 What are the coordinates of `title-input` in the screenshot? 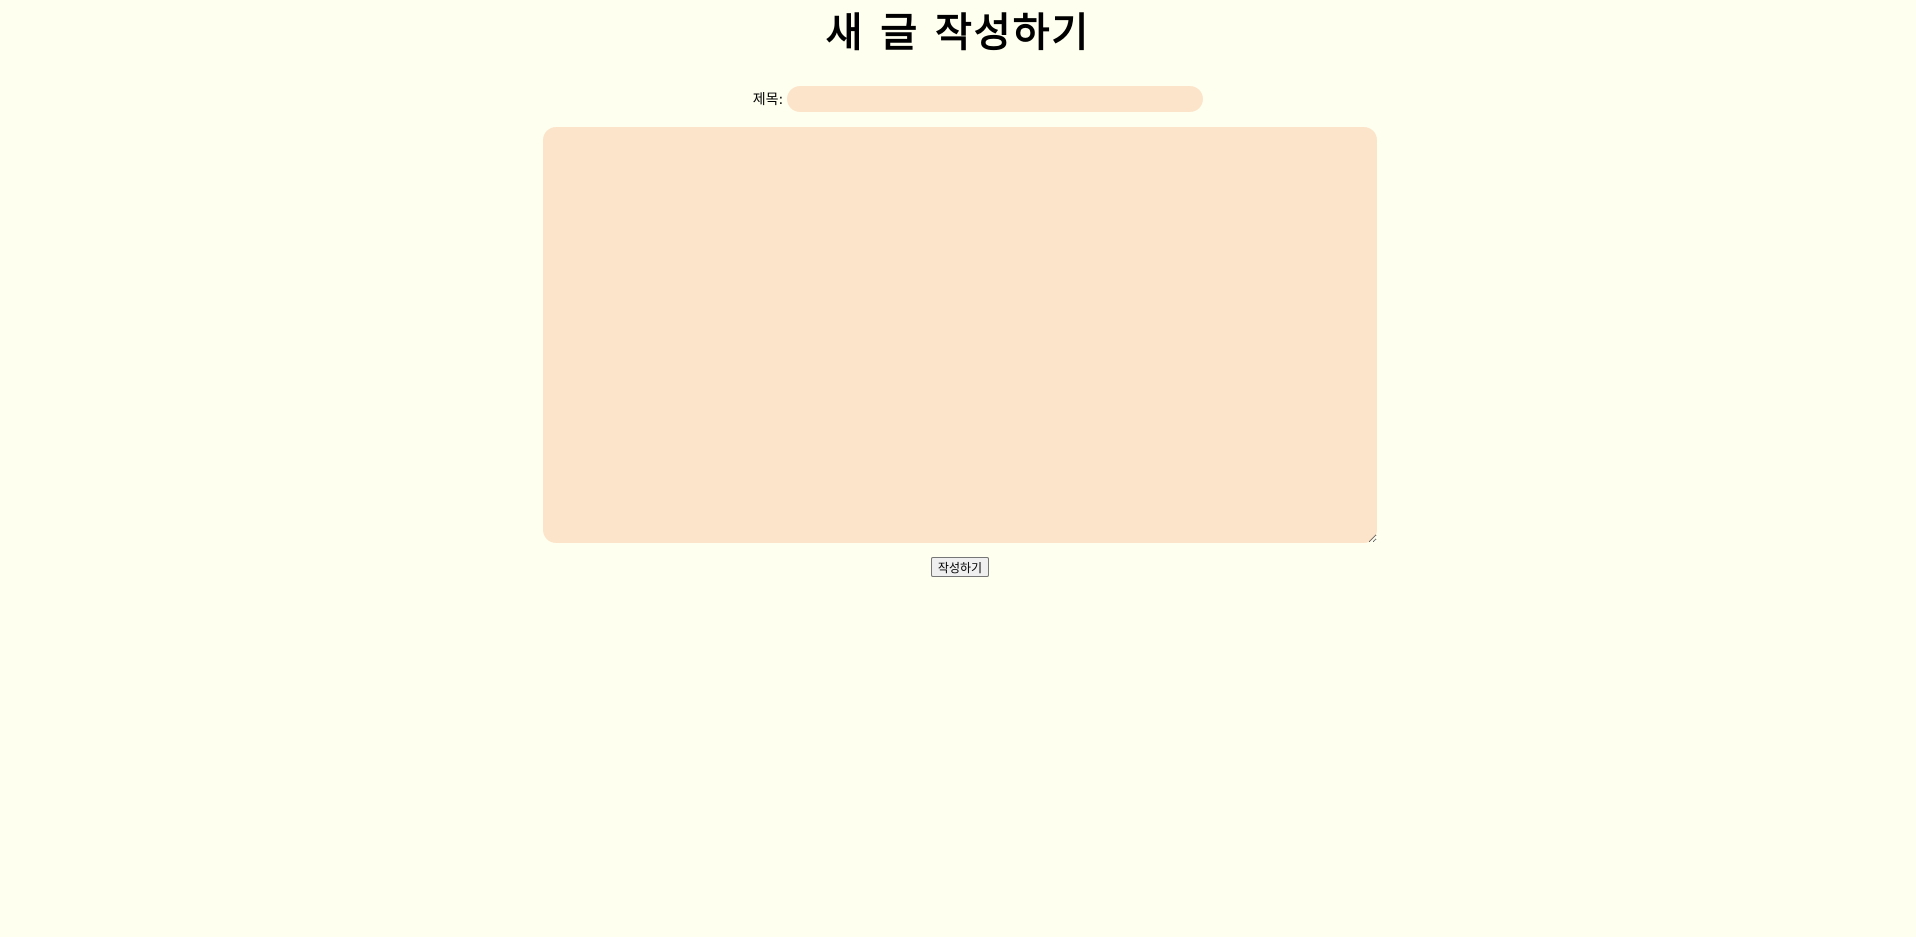 It's located at (995, 99).